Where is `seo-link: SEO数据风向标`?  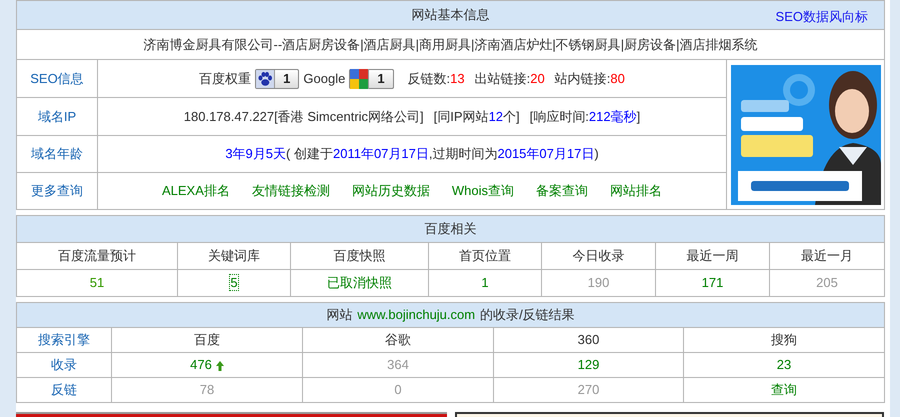 seo-link: SEO数据风向标 is located at coordinates (822, 16).